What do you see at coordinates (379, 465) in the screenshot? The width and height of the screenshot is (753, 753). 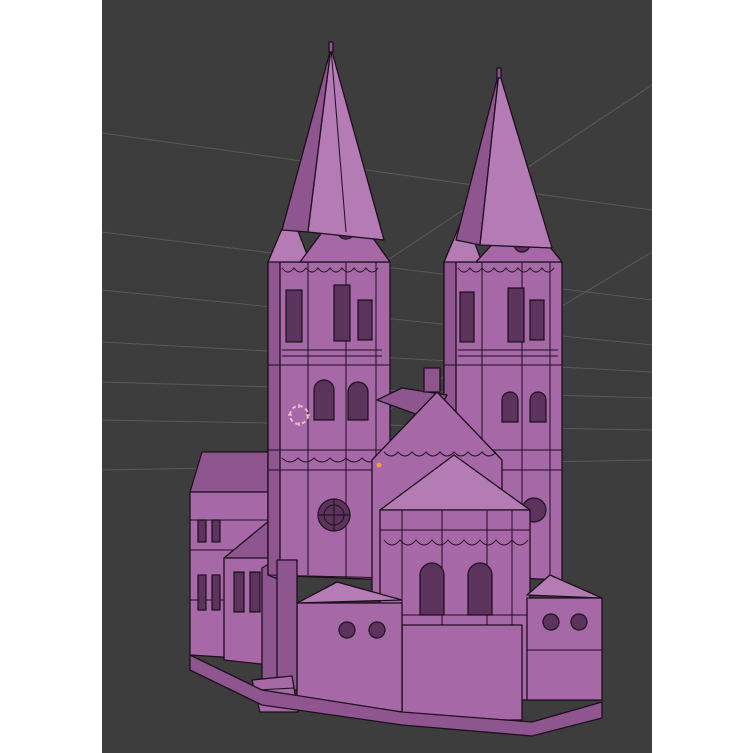 I see `object-origin-dot` at bounding box center [379, 465].